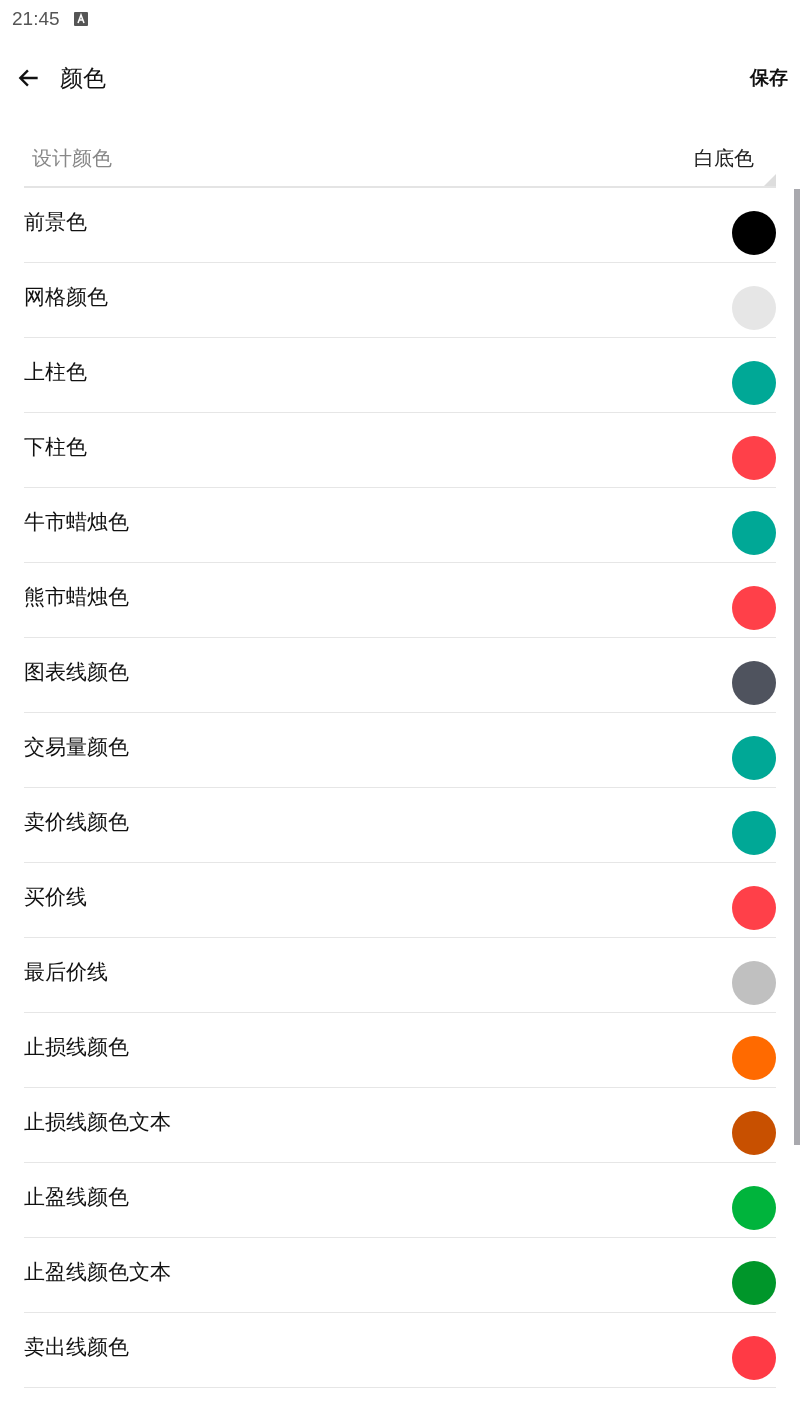 This screenshot has height=1422, width=800. Describe the element at coordinates (55, 897) in the screenshot. I see `color-setting-label: 买价线` at that location.